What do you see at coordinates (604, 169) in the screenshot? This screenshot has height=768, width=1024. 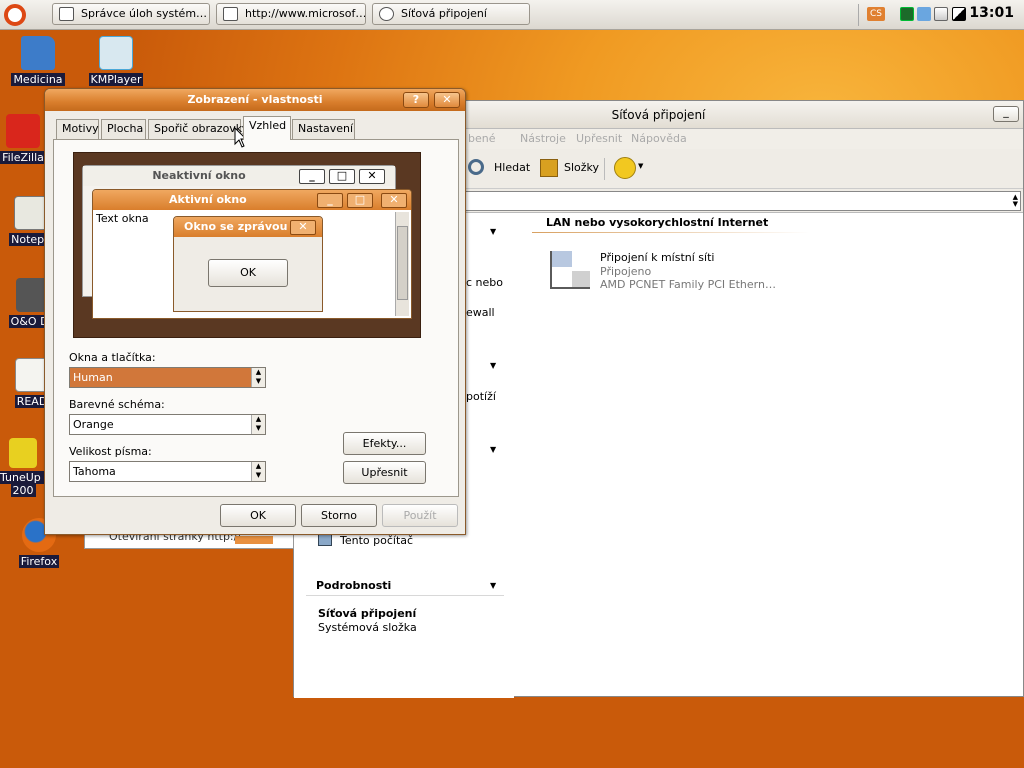 I see `toolbar-separator` at bounding box center [604, 169].